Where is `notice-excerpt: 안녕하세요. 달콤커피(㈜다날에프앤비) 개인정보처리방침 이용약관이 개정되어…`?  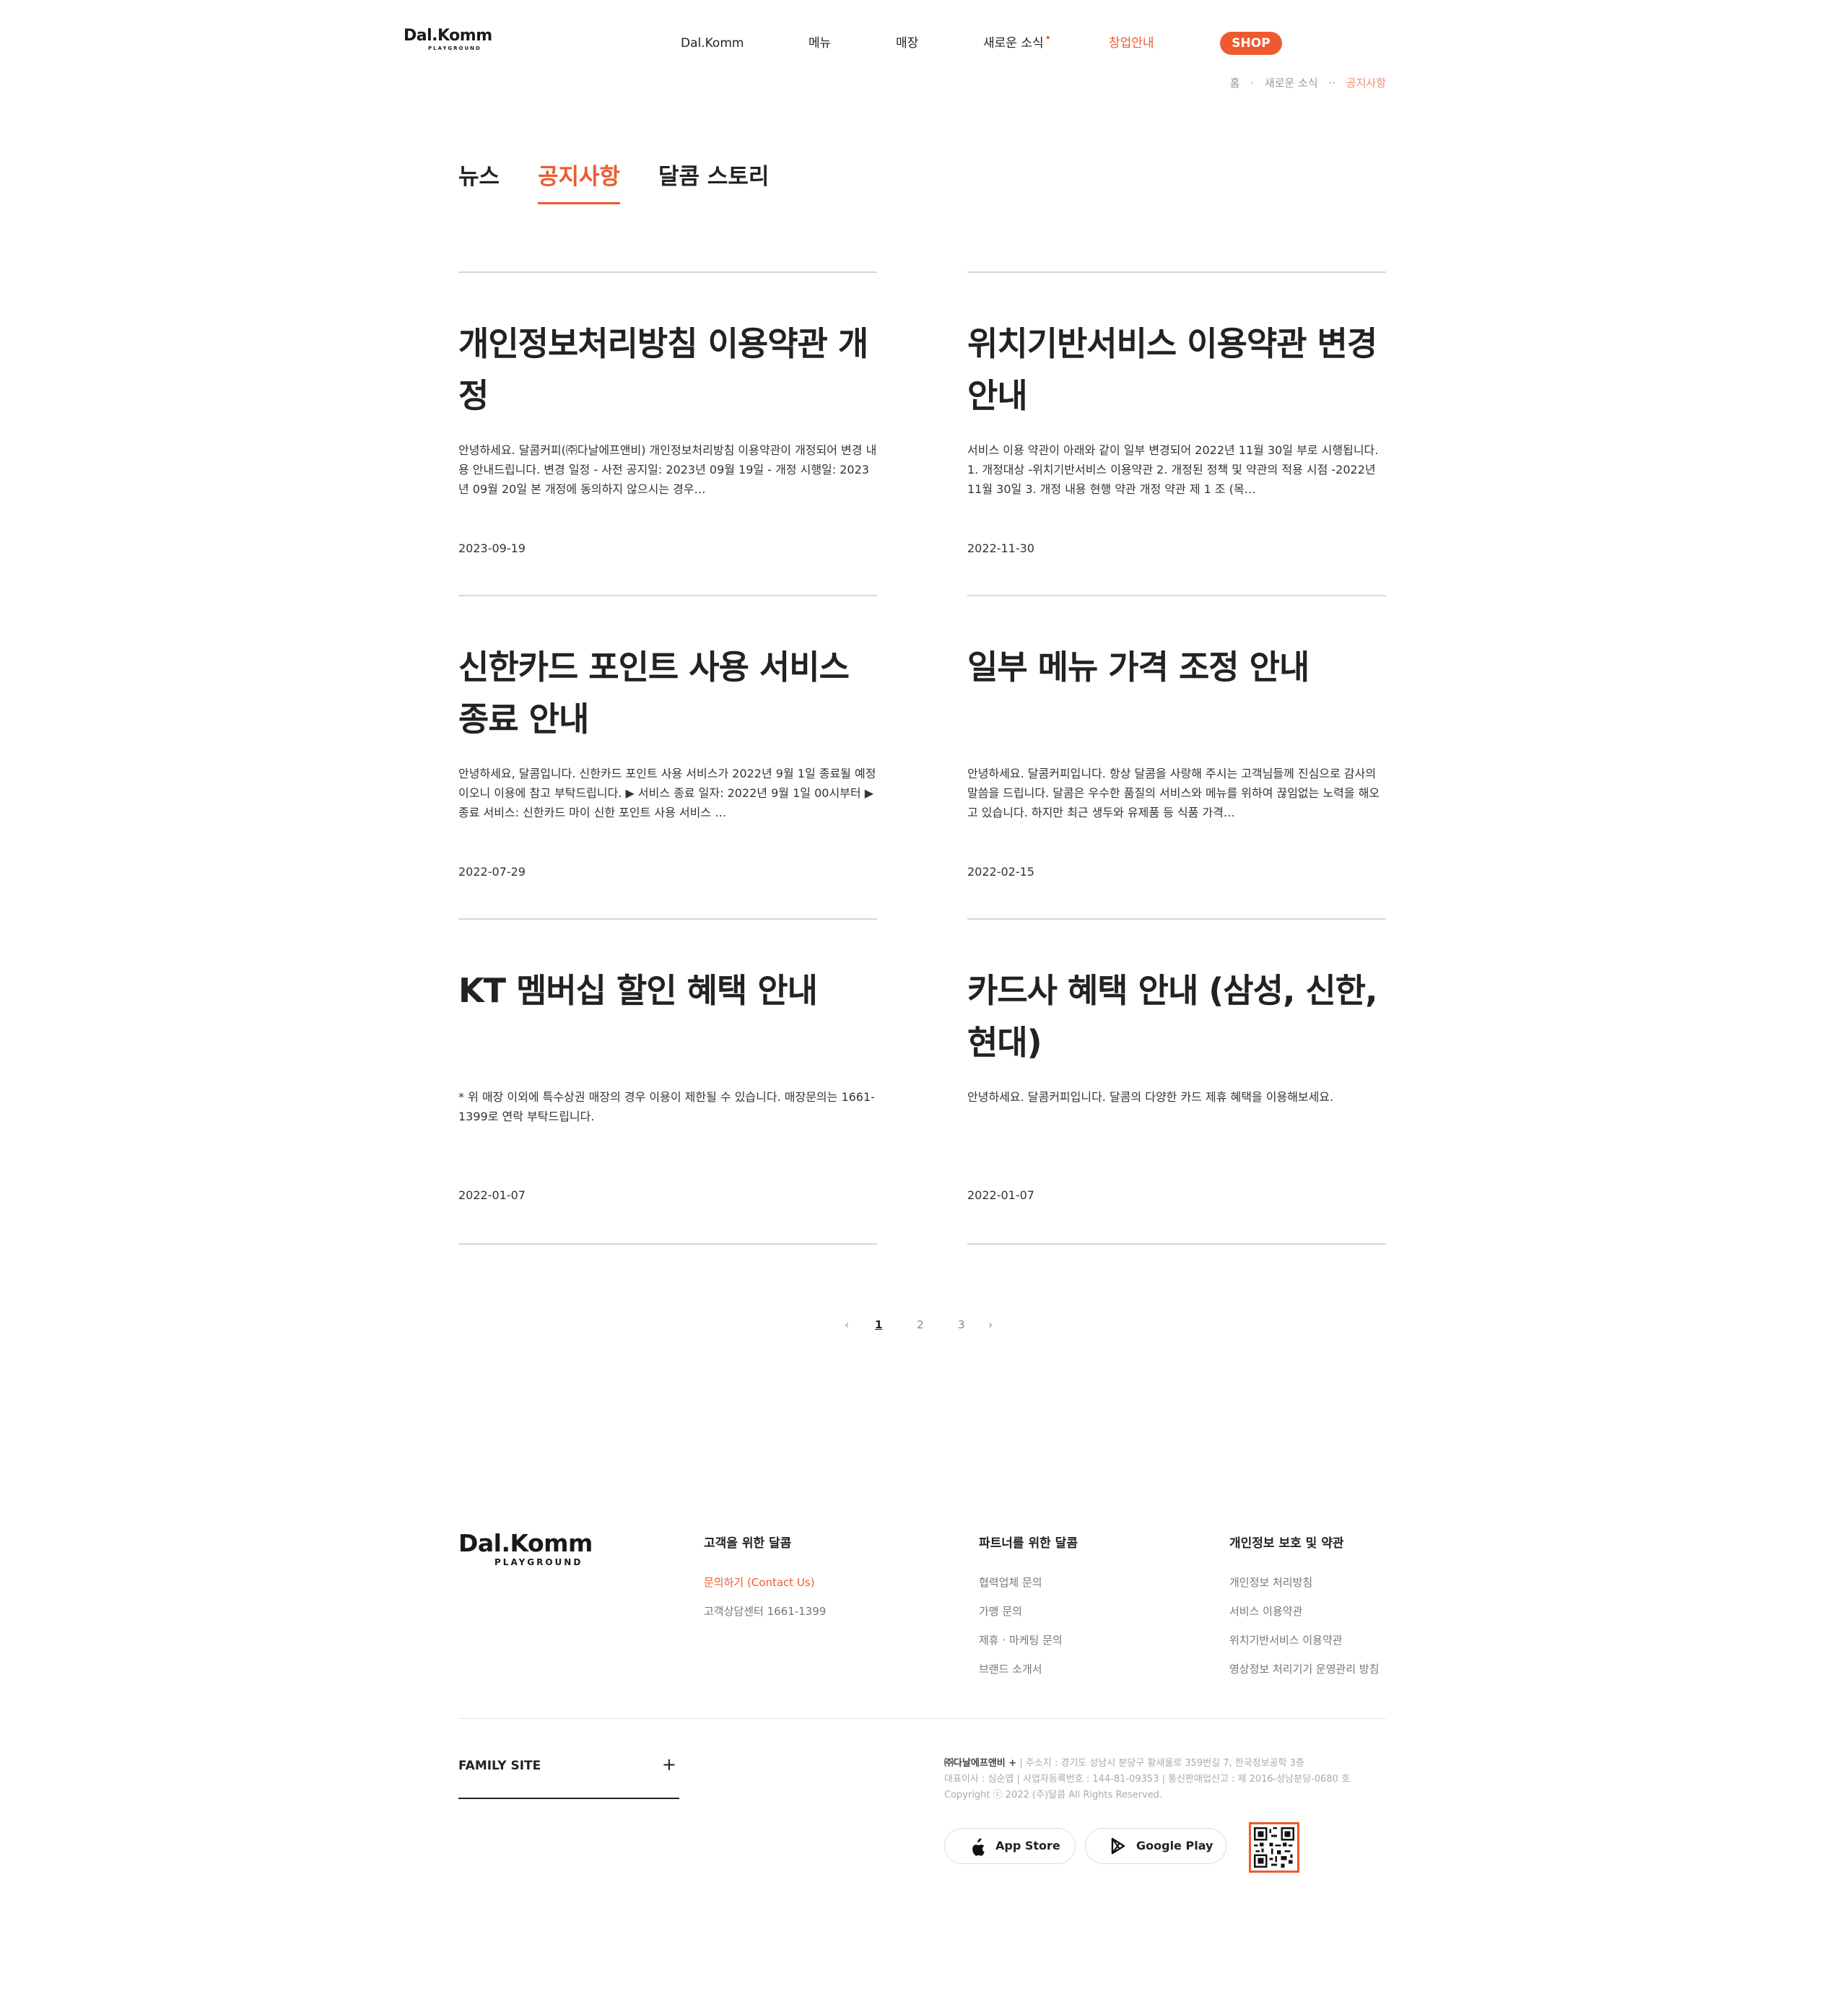 notice-excerpt: 안녕하세요. 달콤커피(㈜다날에프앤비) 개인정보처리방침 이용약관이 개정되어… is located at coordinates (667, 469).